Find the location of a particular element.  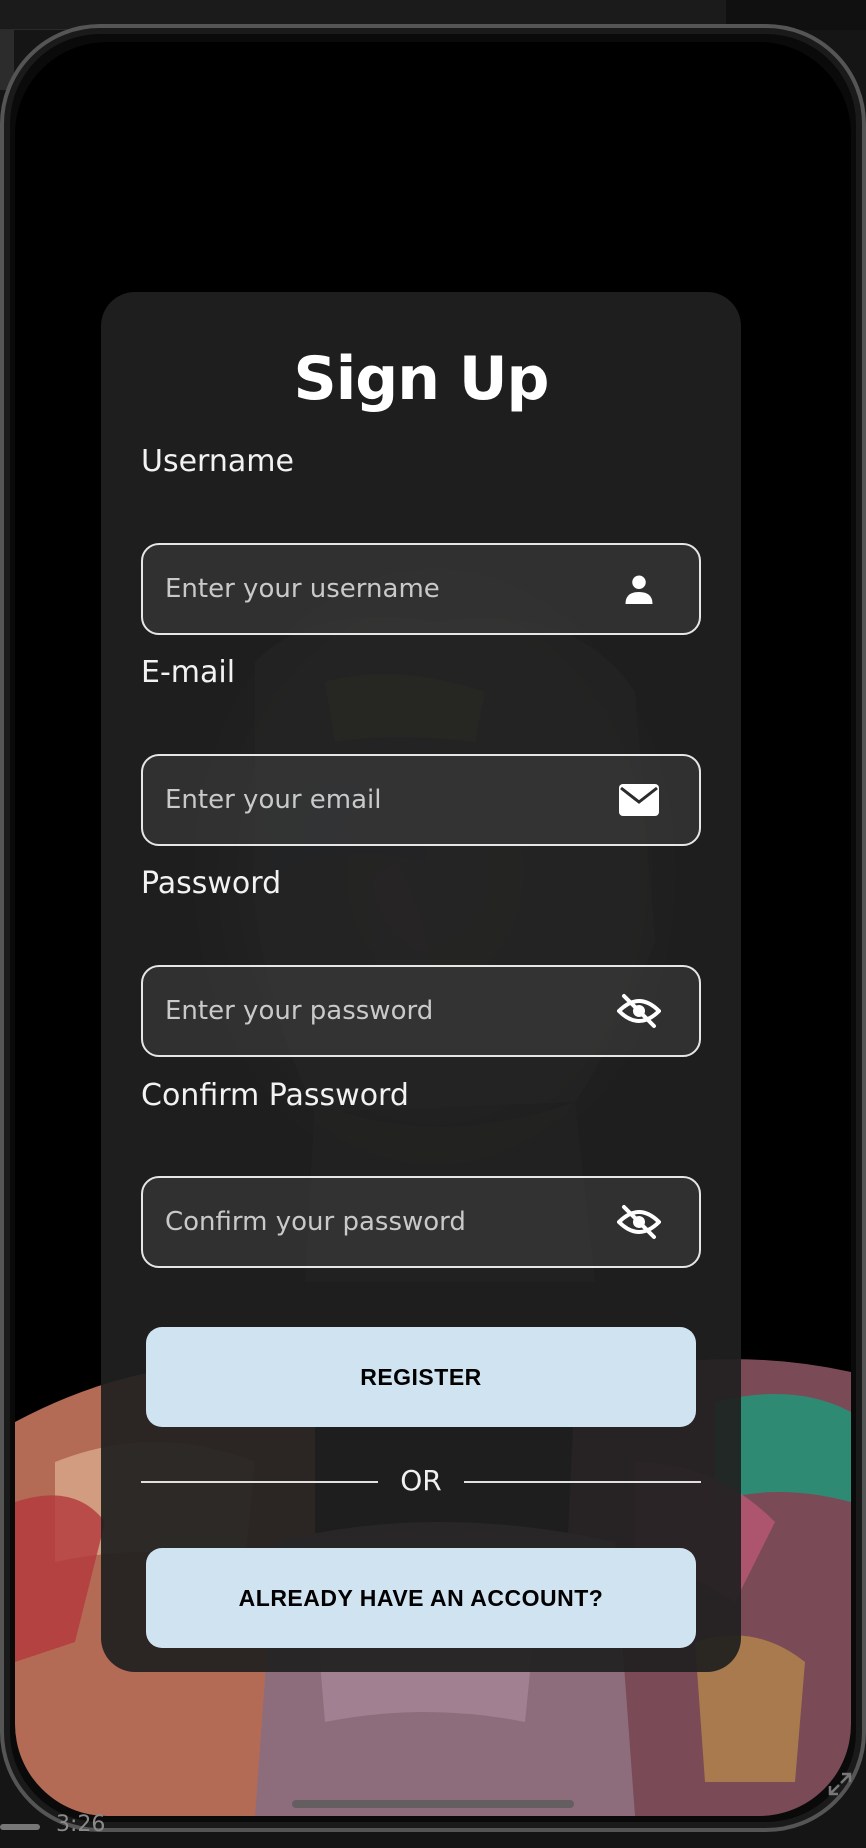

username-label: Username is located at coordinates (217, 461).